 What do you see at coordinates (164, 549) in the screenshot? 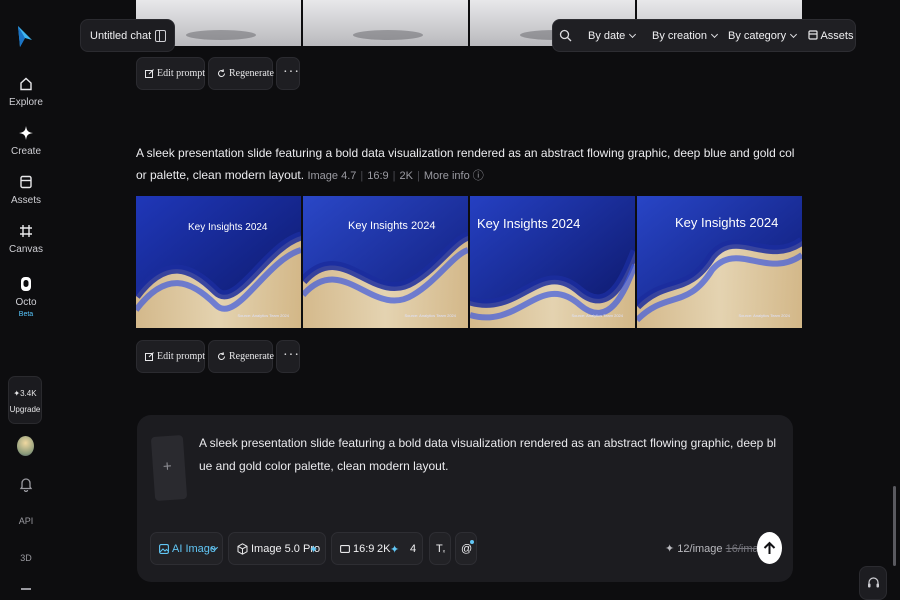
I see `image-icon` at bounding box center [164, 549].